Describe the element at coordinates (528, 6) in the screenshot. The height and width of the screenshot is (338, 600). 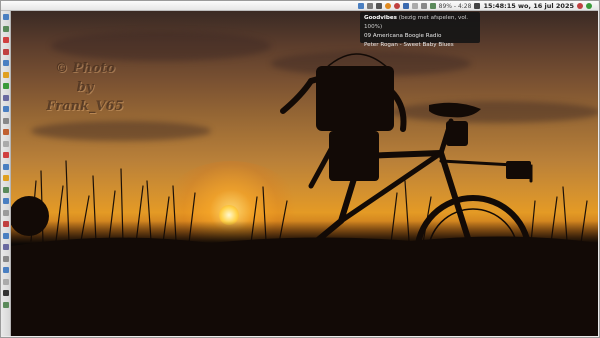
I see `clock: 15:48:15 wo, 16 jul 2025` at that location.